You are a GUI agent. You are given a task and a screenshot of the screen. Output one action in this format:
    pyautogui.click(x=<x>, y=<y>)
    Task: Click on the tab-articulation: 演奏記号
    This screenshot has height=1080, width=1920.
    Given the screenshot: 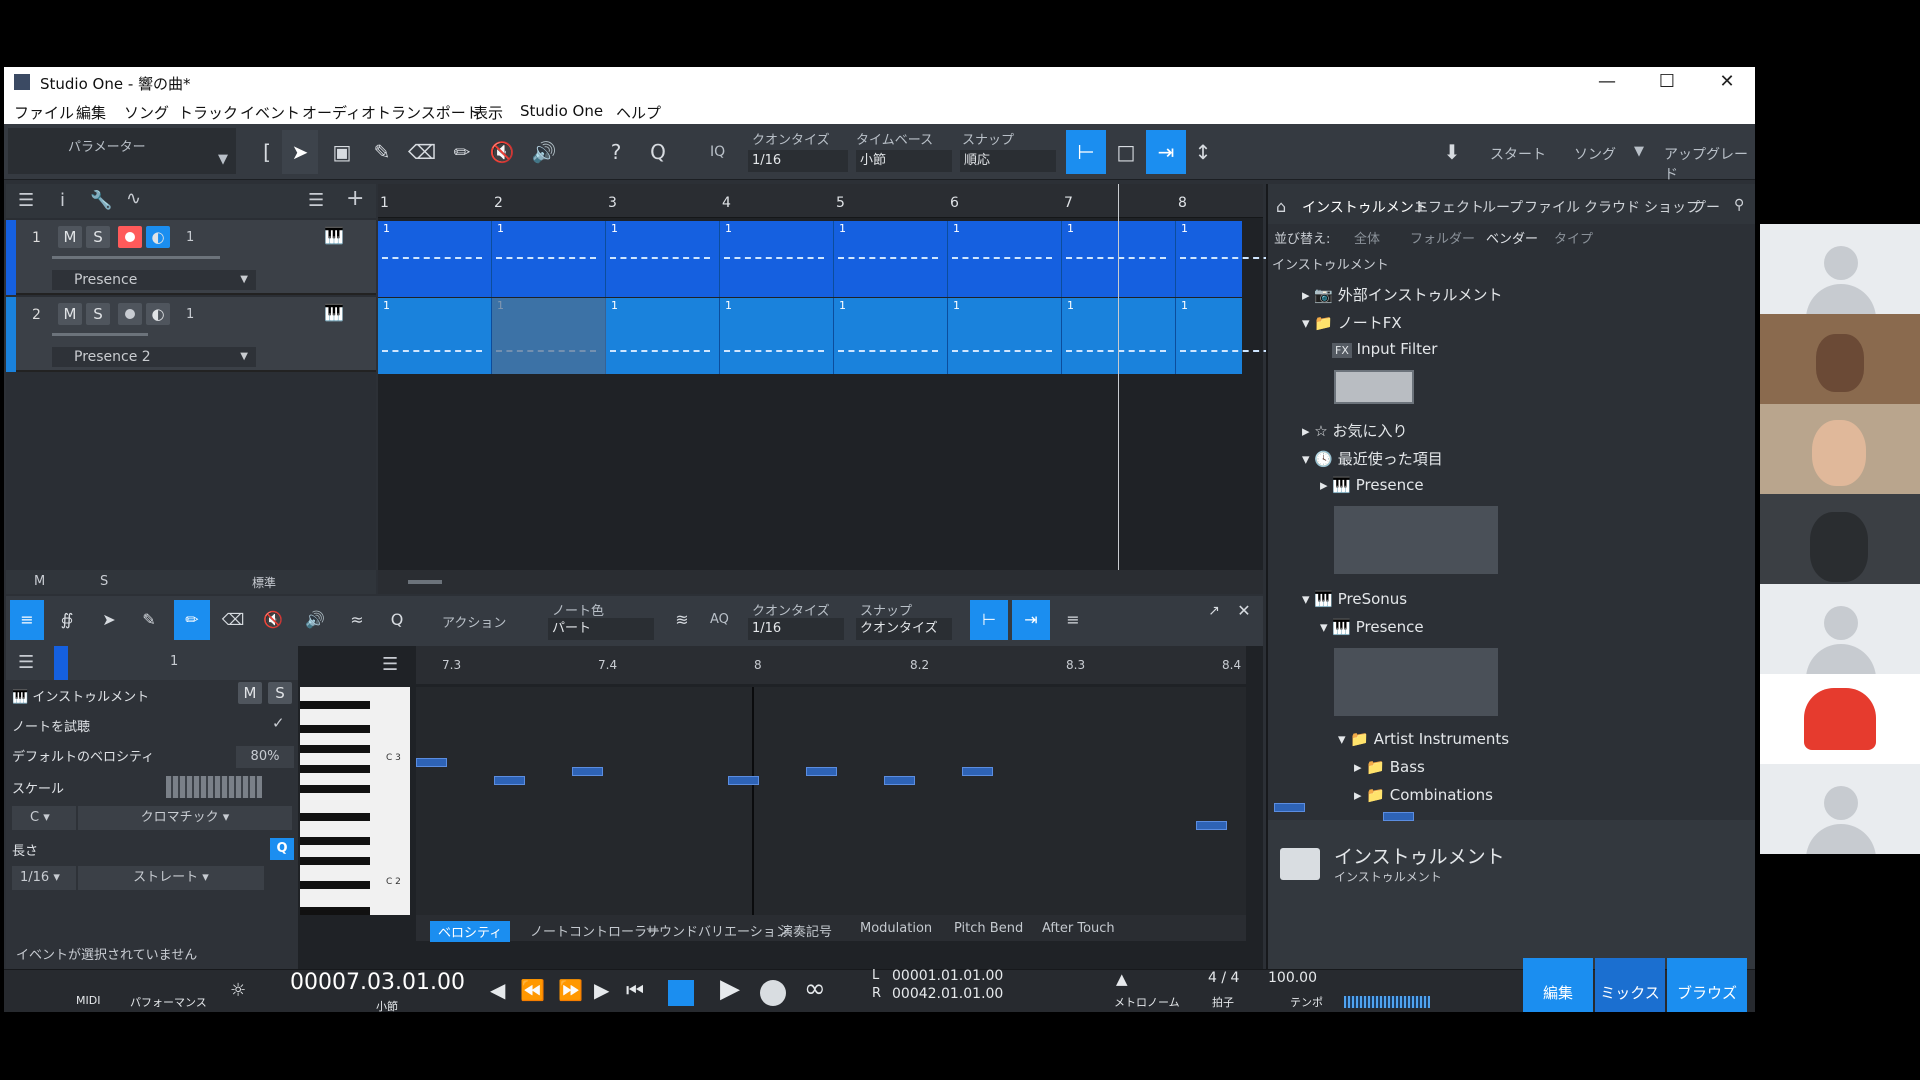 What is the action you would take?
    pyautogui.click(x=806, y=930)
    